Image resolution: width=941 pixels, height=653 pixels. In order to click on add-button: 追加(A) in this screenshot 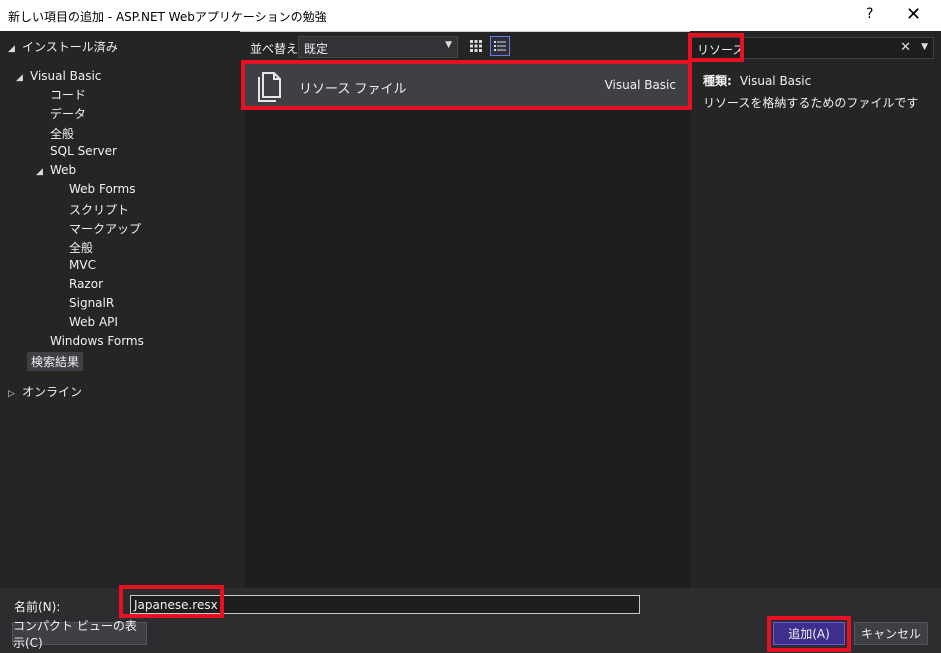, I will do `click(809, 633)`.